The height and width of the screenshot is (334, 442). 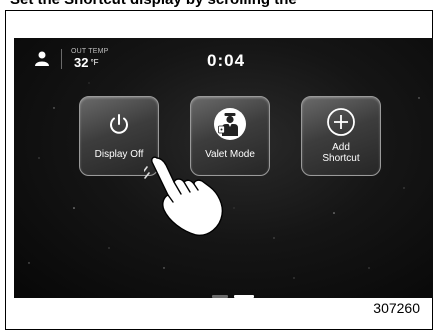 I want to click on outside-temp-value: 32, so click(x=81, y=62).